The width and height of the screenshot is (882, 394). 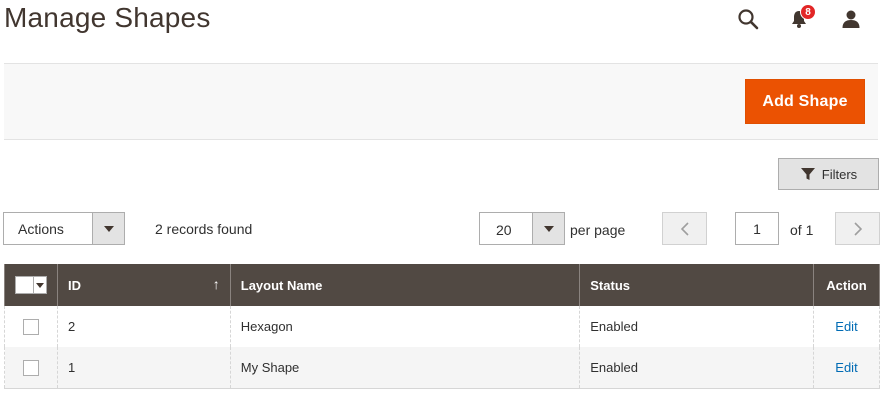 I want to click on grid-header-row: ID ↑ Layout Name Status Action, so click(x=442, y=285).